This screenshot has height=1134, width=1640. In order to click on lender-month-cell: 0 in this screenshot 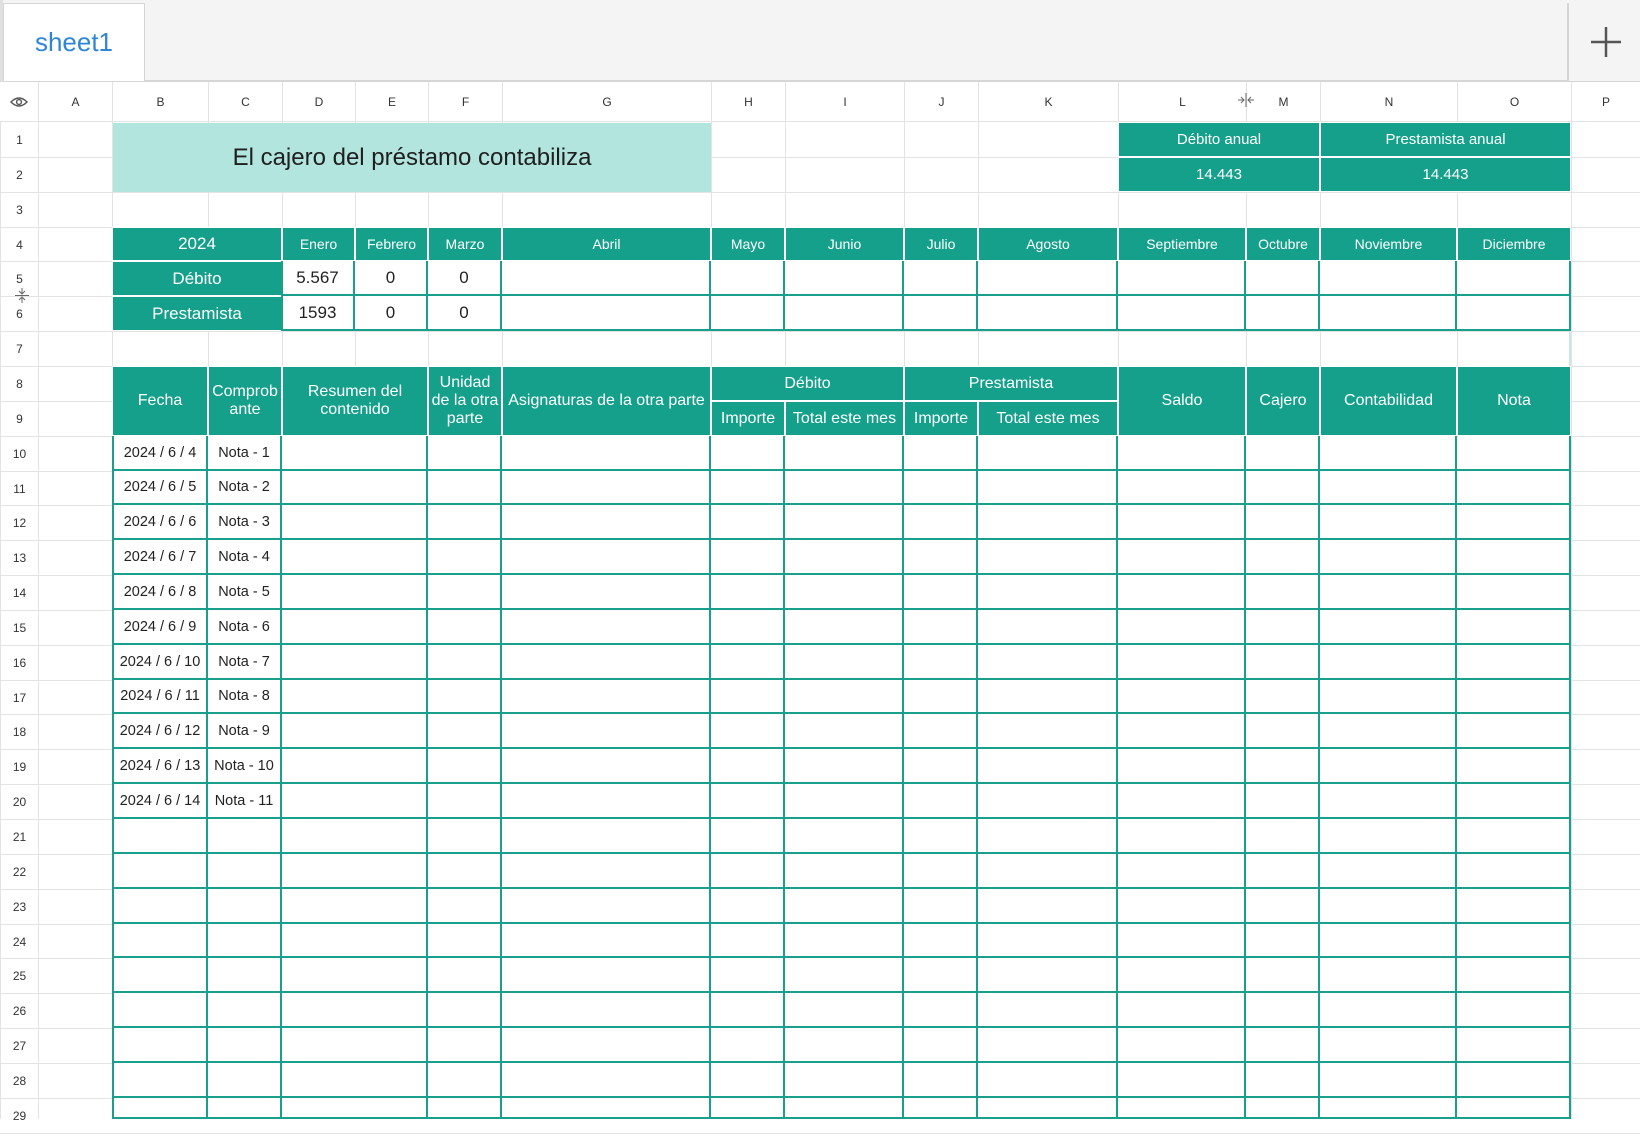, I will do `click(465, 313)`.